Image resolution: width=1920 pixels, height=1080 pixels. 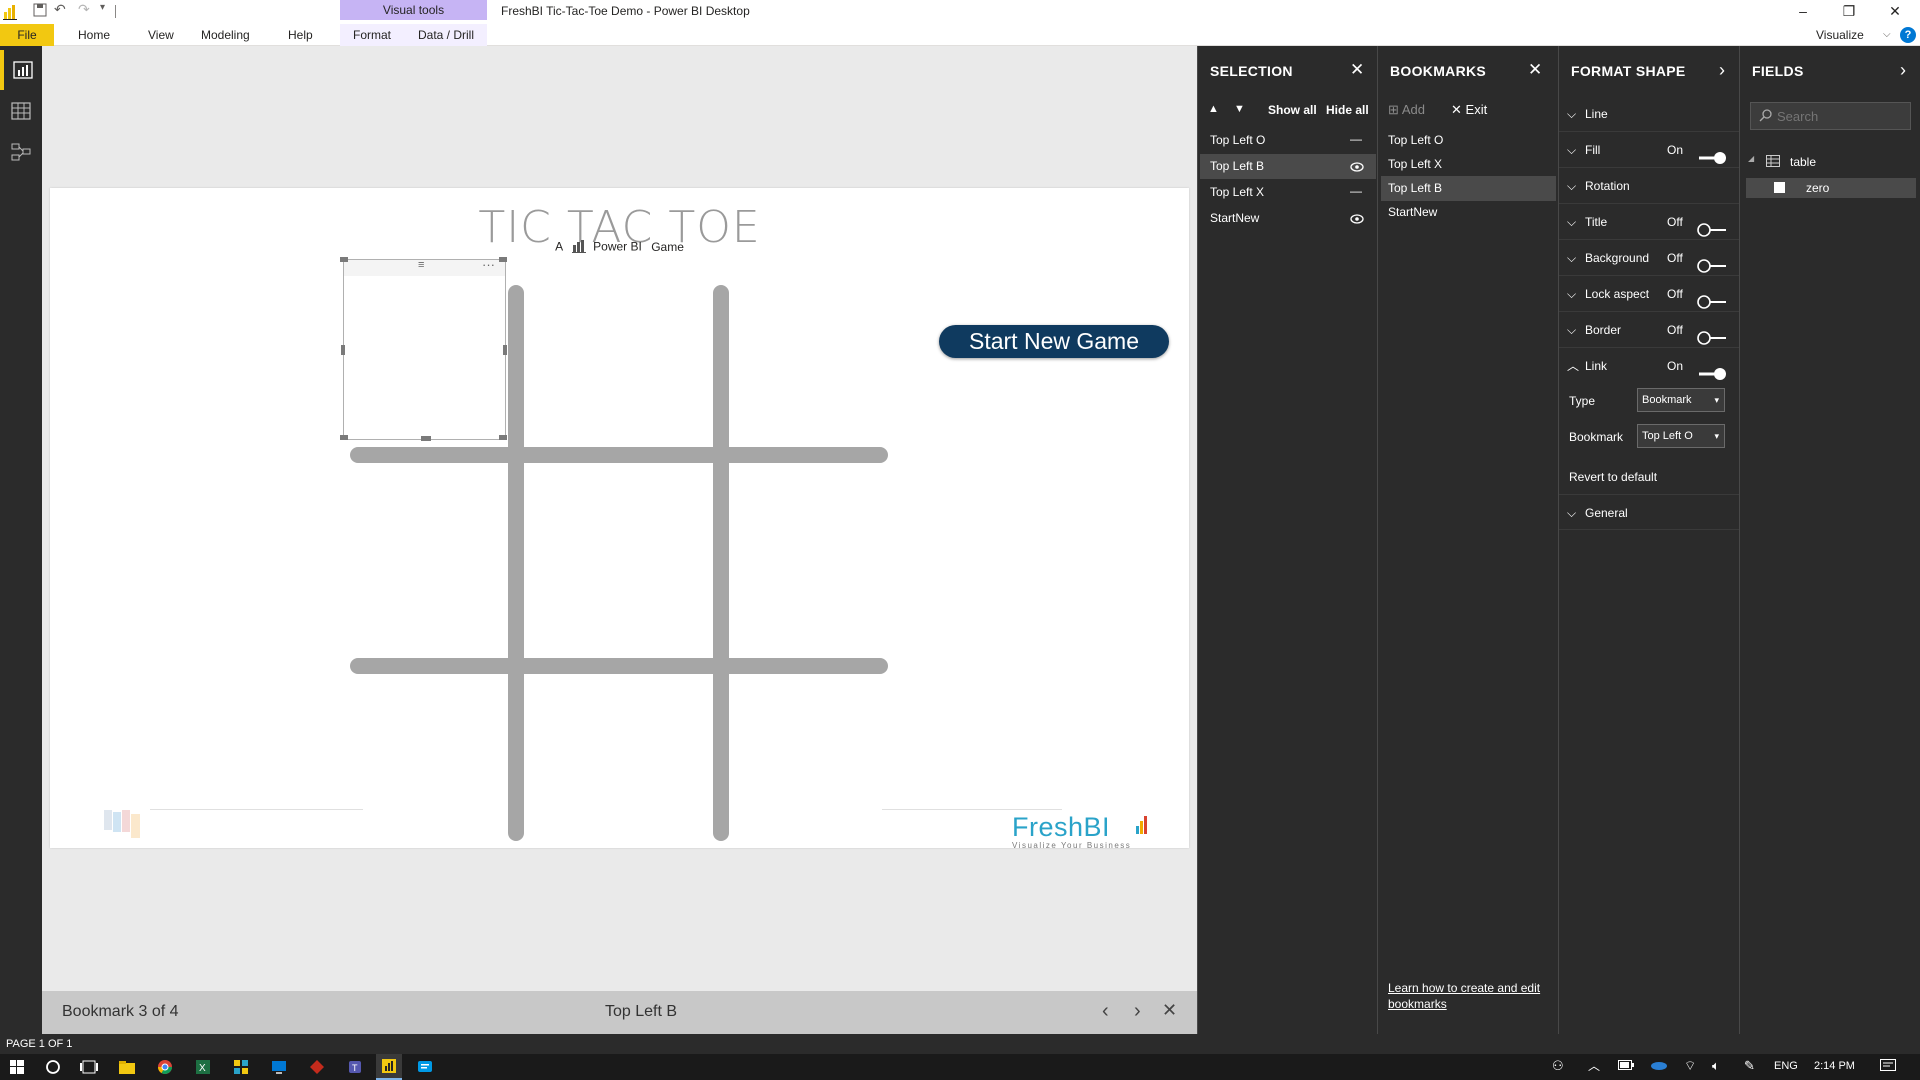 What do you see at coordinates (355, 1067) in the screenshot?
I see `teams-icon: T` at bounding box center [355, 1067].